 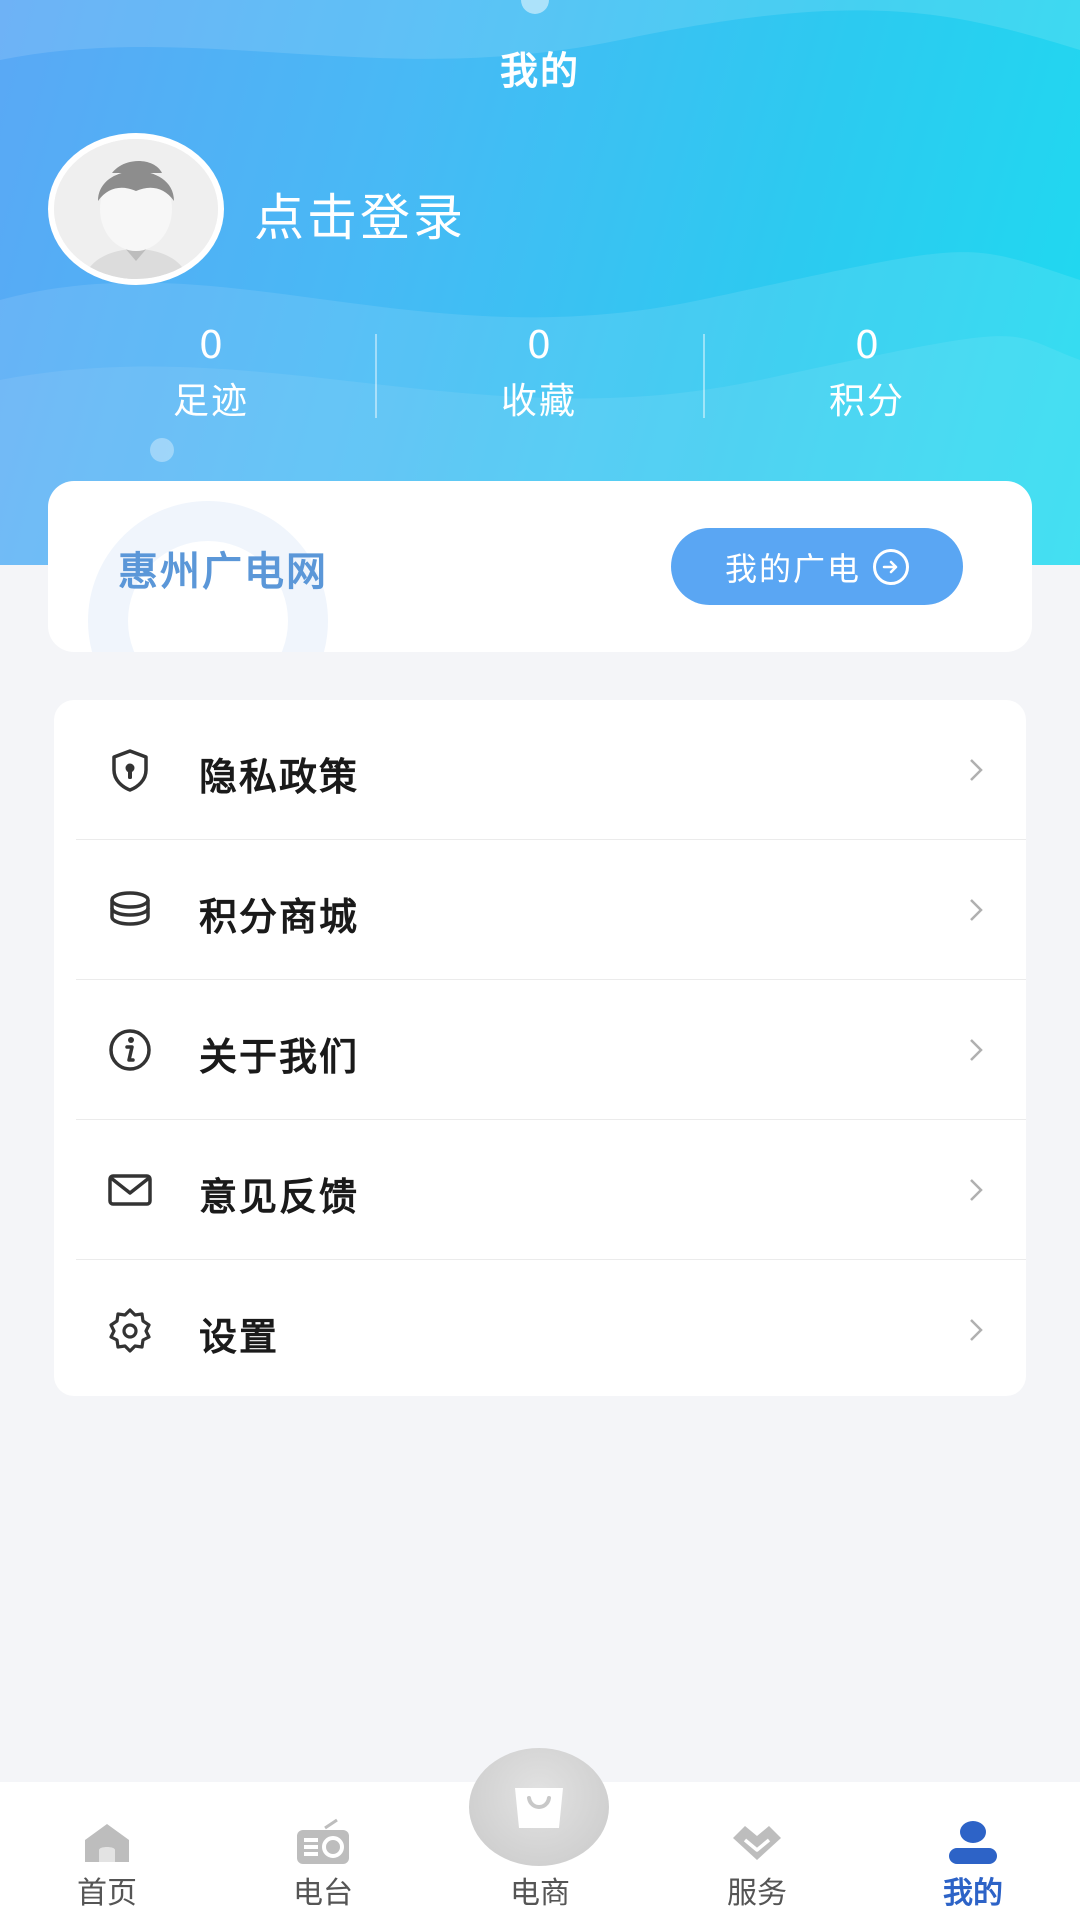 I want to click on page-title: 我的, so click(x=539, y=71).